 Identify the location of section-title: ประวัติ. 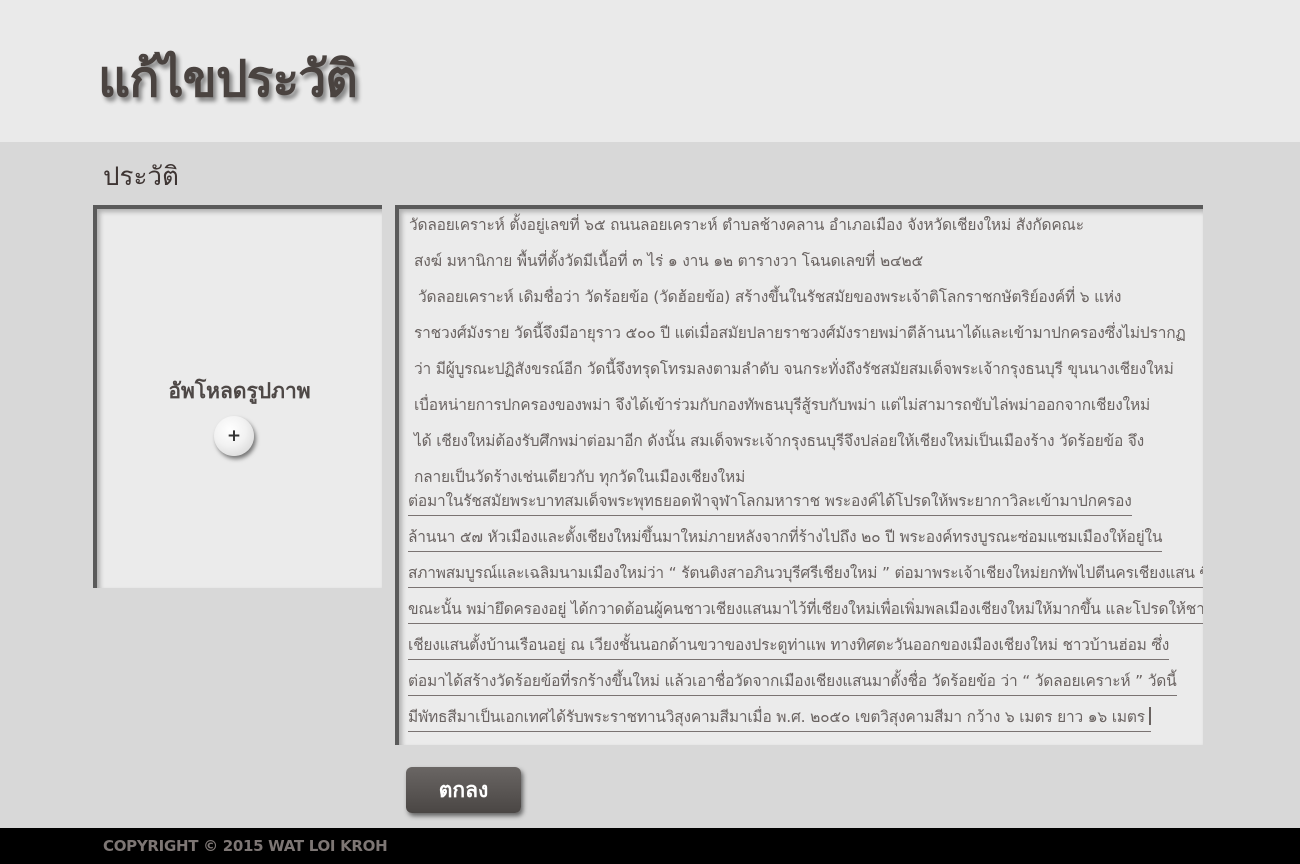
(141, 177).